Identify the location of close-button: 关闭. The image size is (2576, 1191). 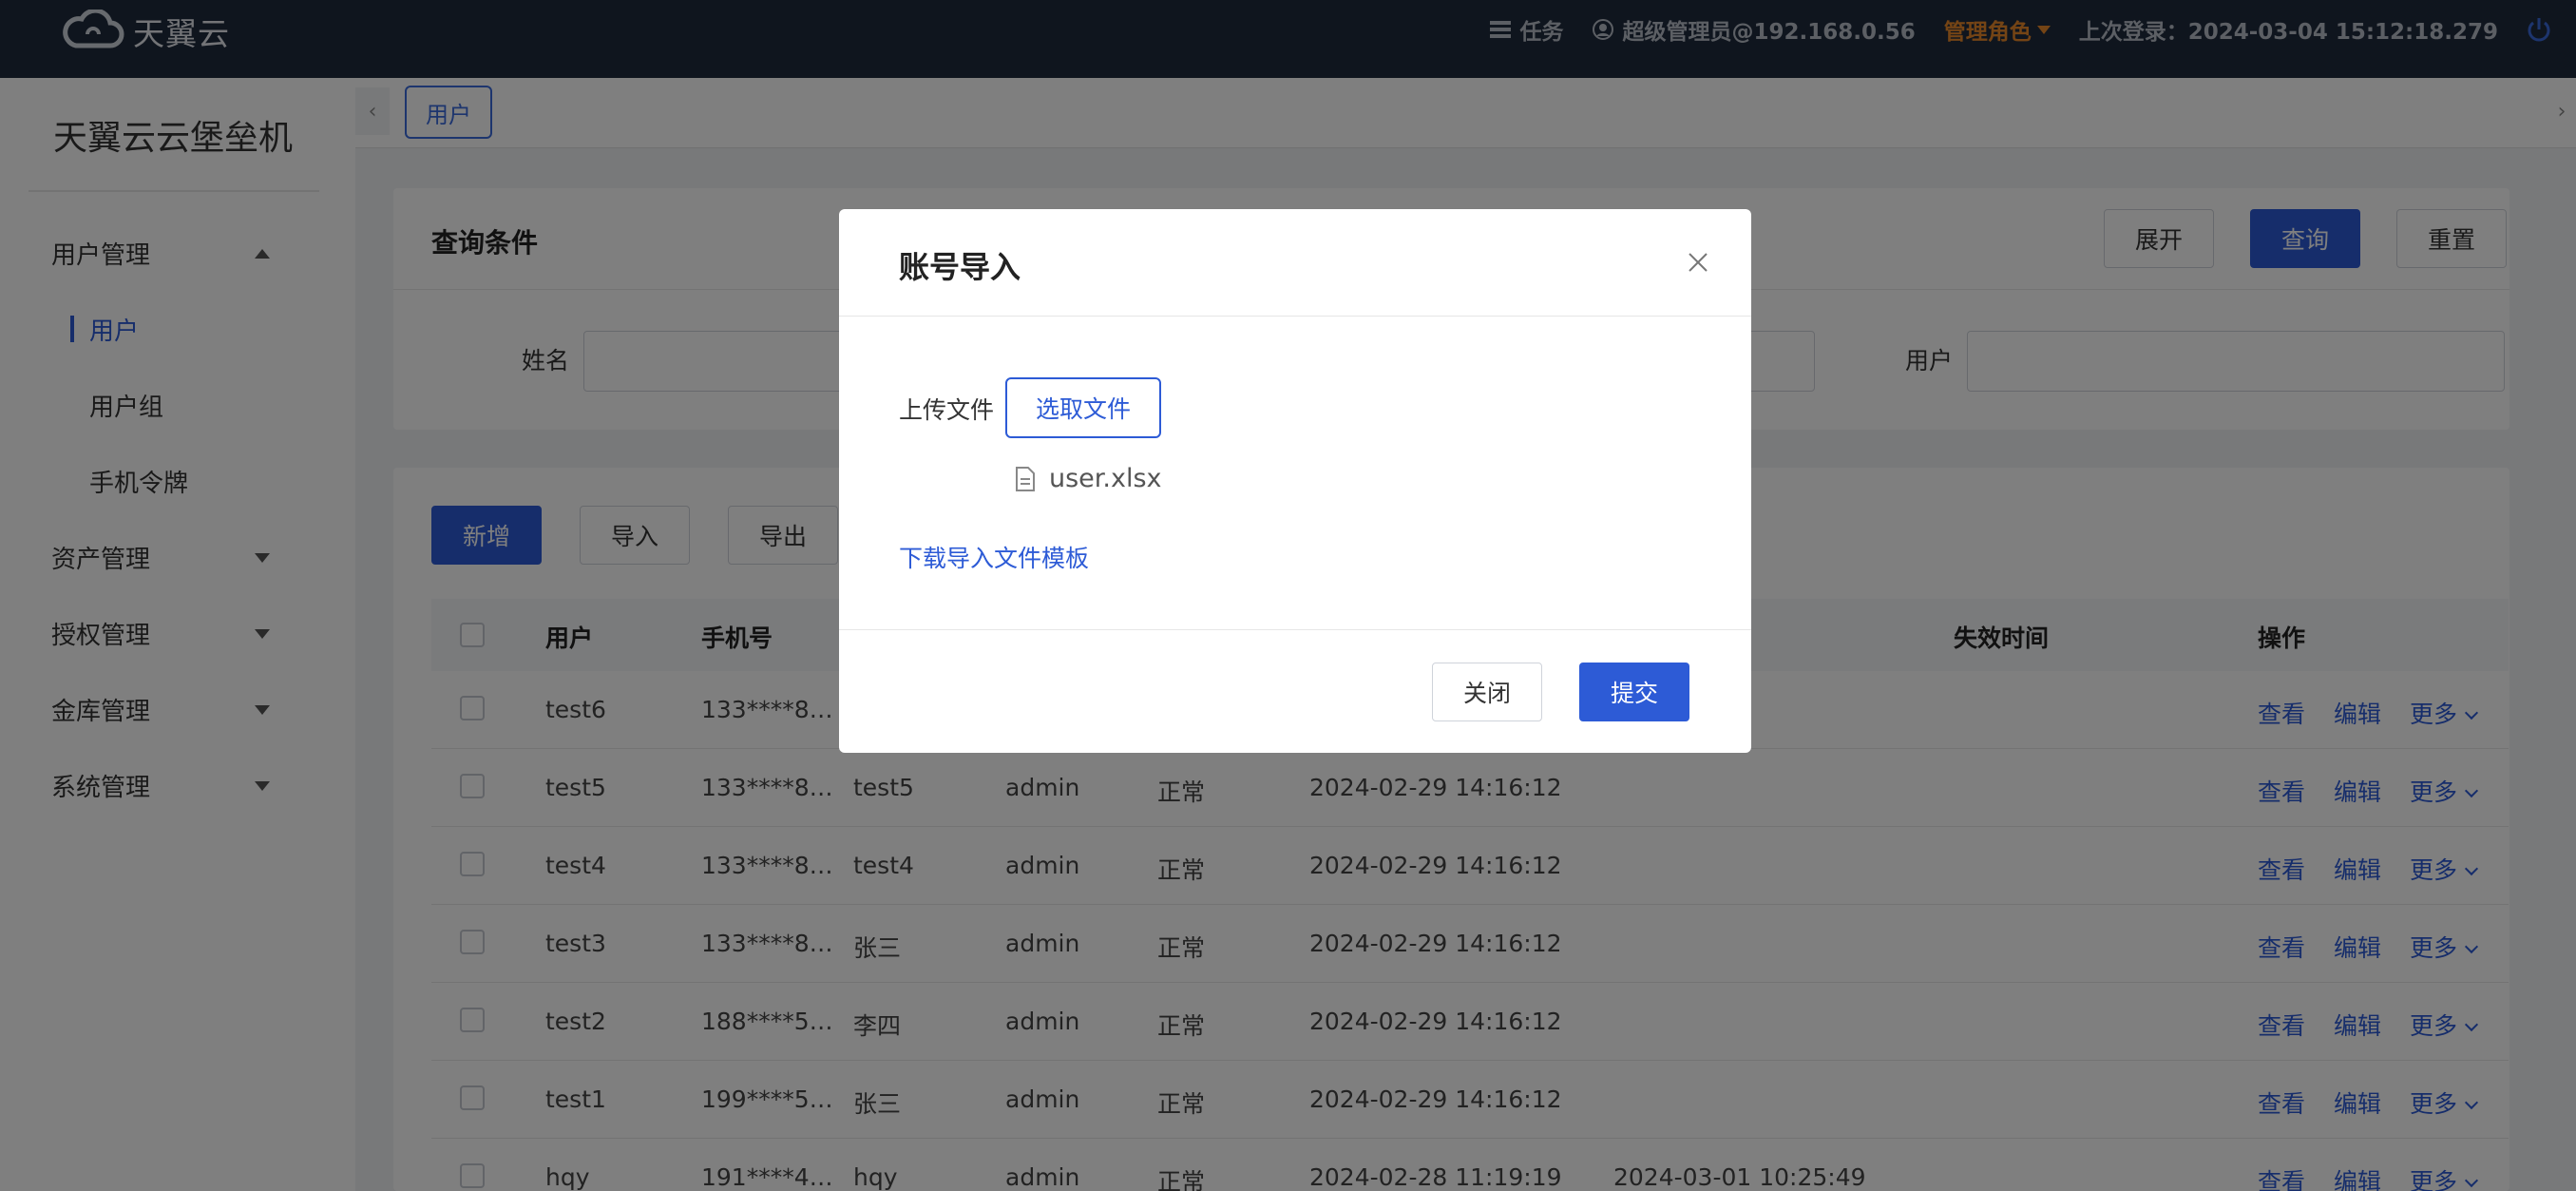
(1487, 692).